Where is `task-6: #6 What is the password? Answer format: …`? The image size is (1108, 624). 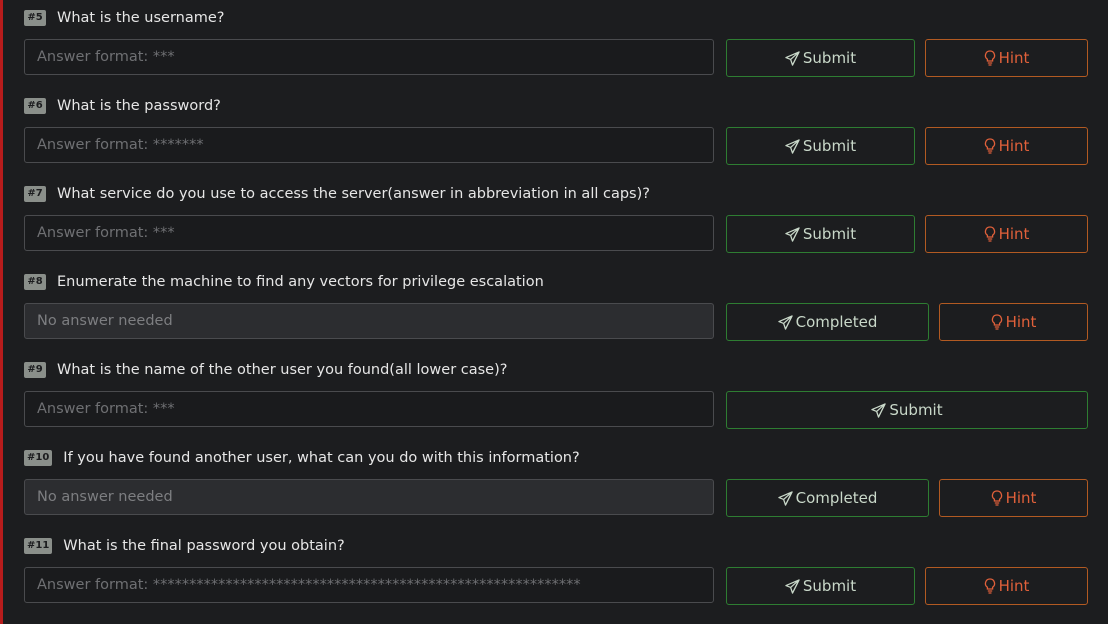 task-6: #6 What is the password? Answer format: … is located at coordinates (556, 132).